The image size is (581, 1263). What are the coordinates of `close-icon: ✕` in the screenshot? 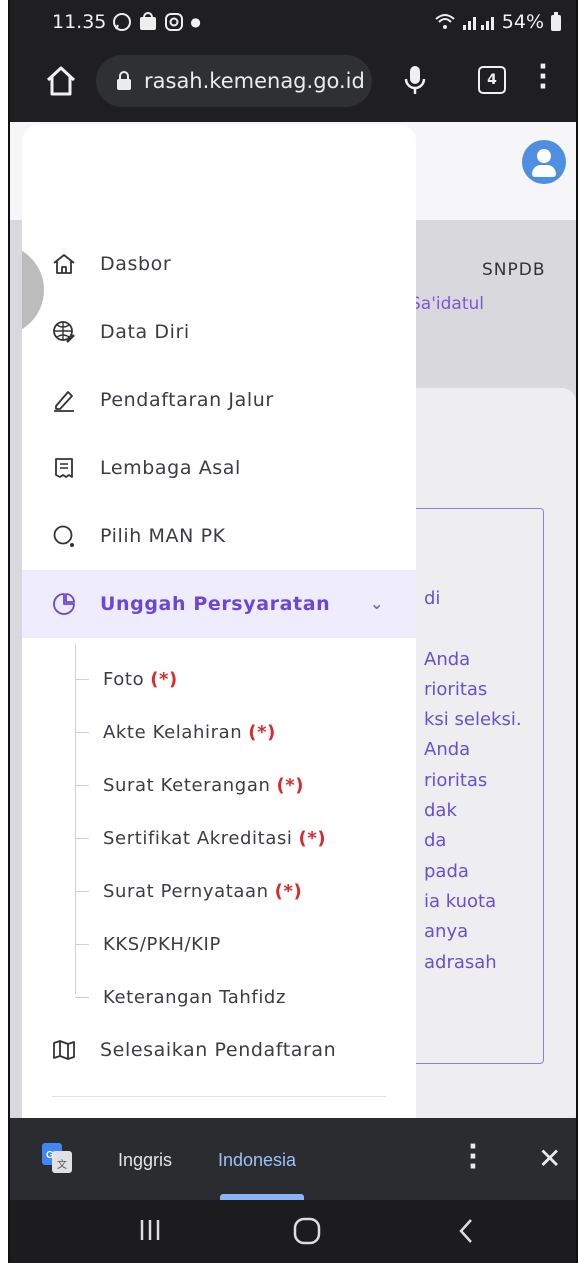 It's located at (549, 1158).